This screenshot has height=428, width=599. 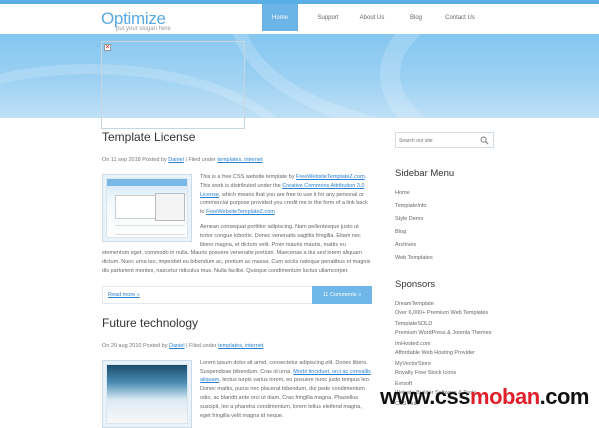 I want to click on sponsor-name: MyVectorStore, so click(x=413, y=364).